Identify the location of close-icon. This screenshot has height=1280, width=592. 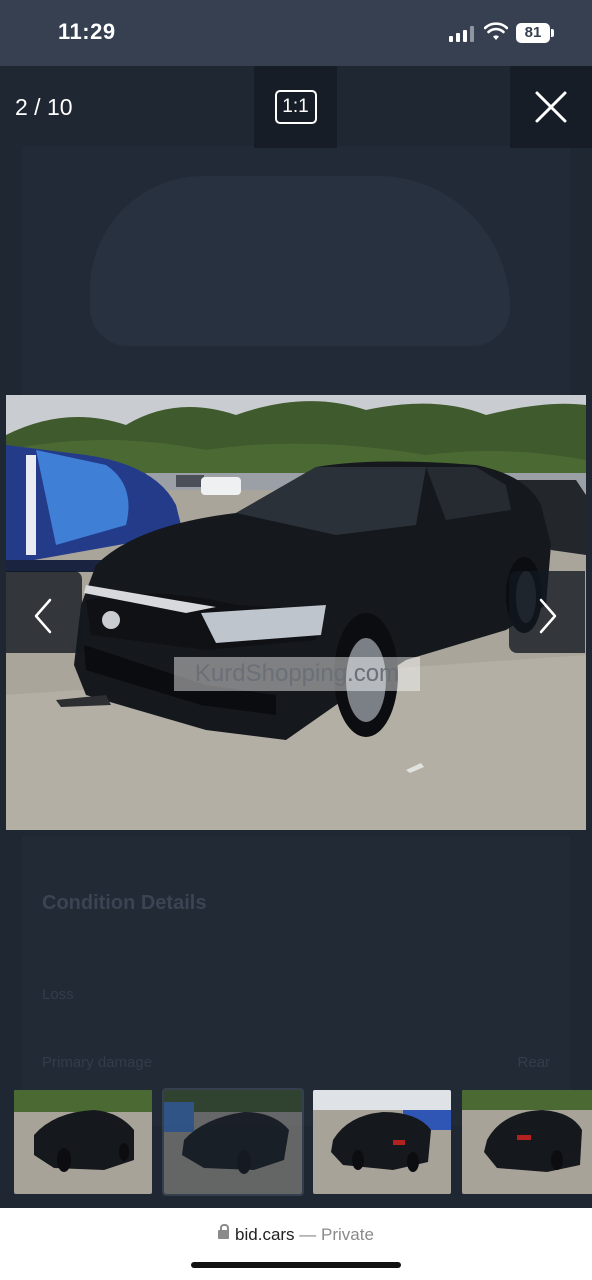
(551, 107).